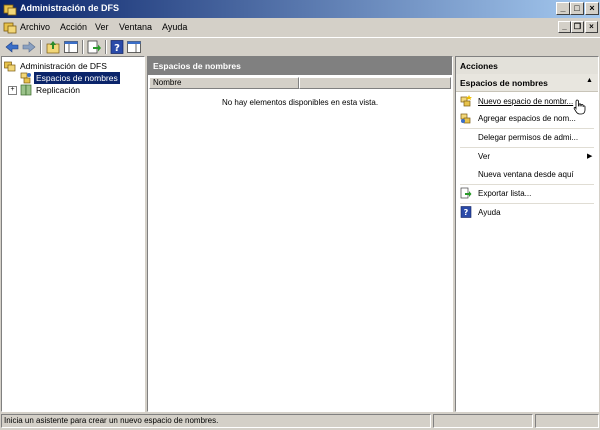 This screenshot has width=600, height=430. I want to click on action-label: Ver, so click(484, 156).